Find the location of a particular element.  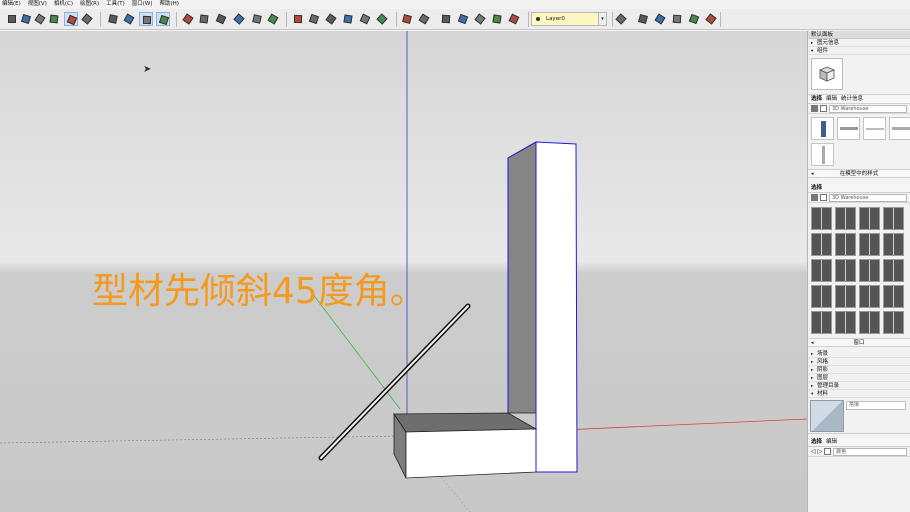

back-arrow-icon-2: ◂ is located at coordinates (812, 343).